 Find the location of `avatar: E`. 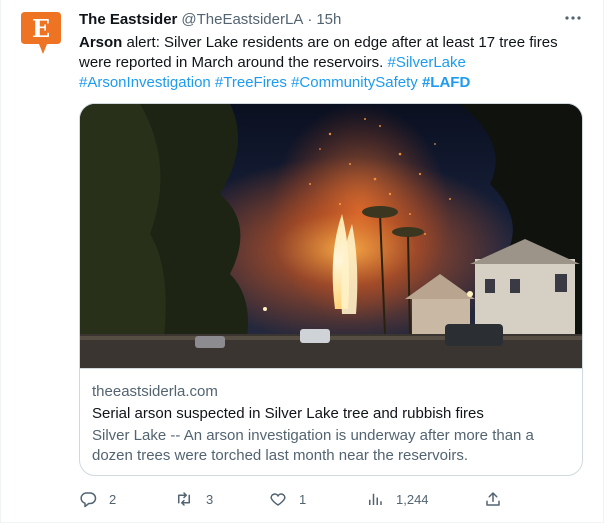

avatar: E is located at coordinates (41, 32).